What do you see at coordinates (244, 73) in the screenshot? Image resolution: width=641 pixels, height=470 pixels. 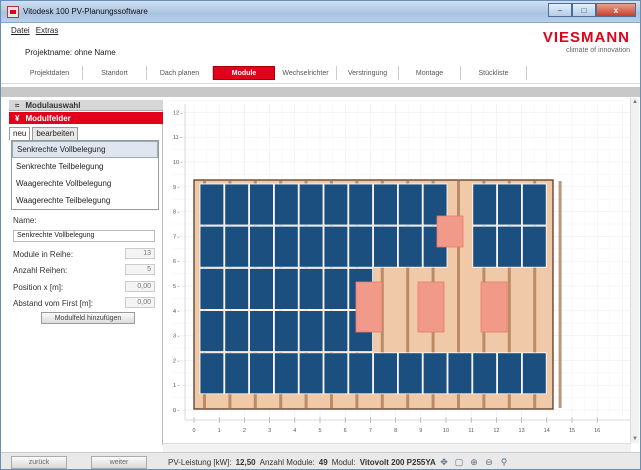 I see `tab-module: Module` at bounding box center [244, 73].